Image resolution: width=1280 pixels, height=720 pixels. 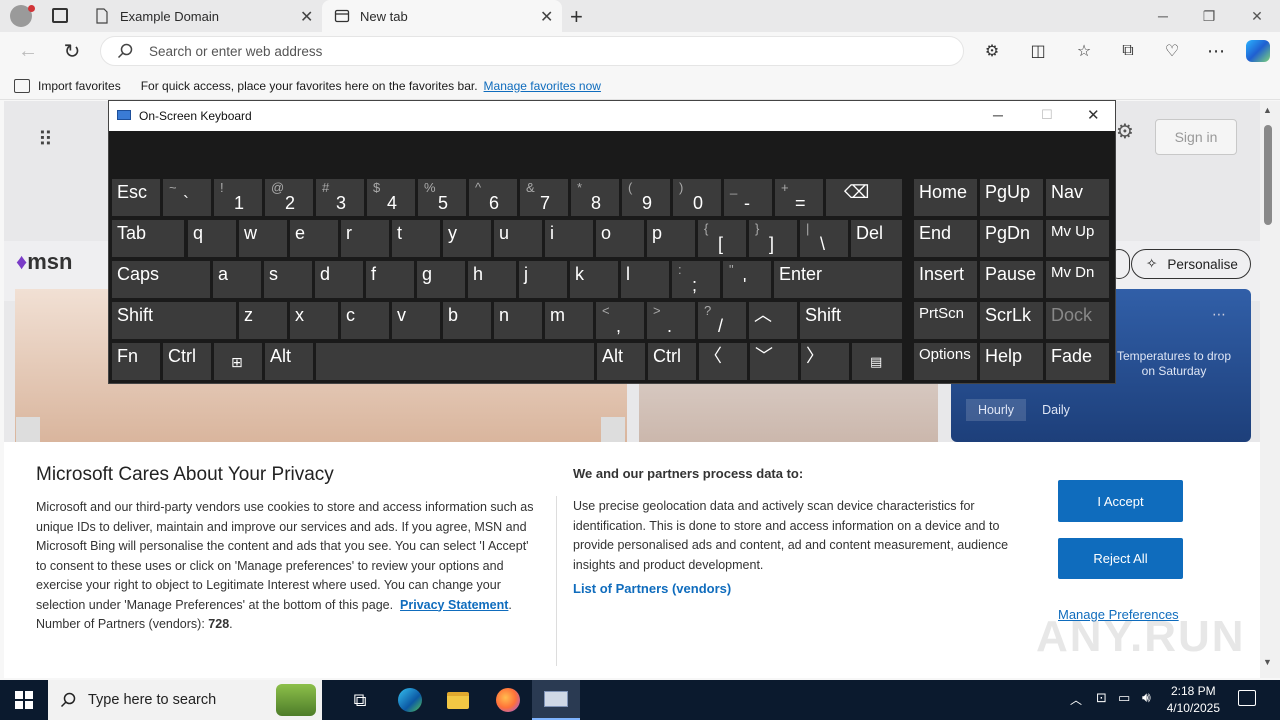 What do you see at coordinates (1084, 51) in the screenshot?
I see `favorites-star-icon: ☆` at bounding box center [1084, 51].